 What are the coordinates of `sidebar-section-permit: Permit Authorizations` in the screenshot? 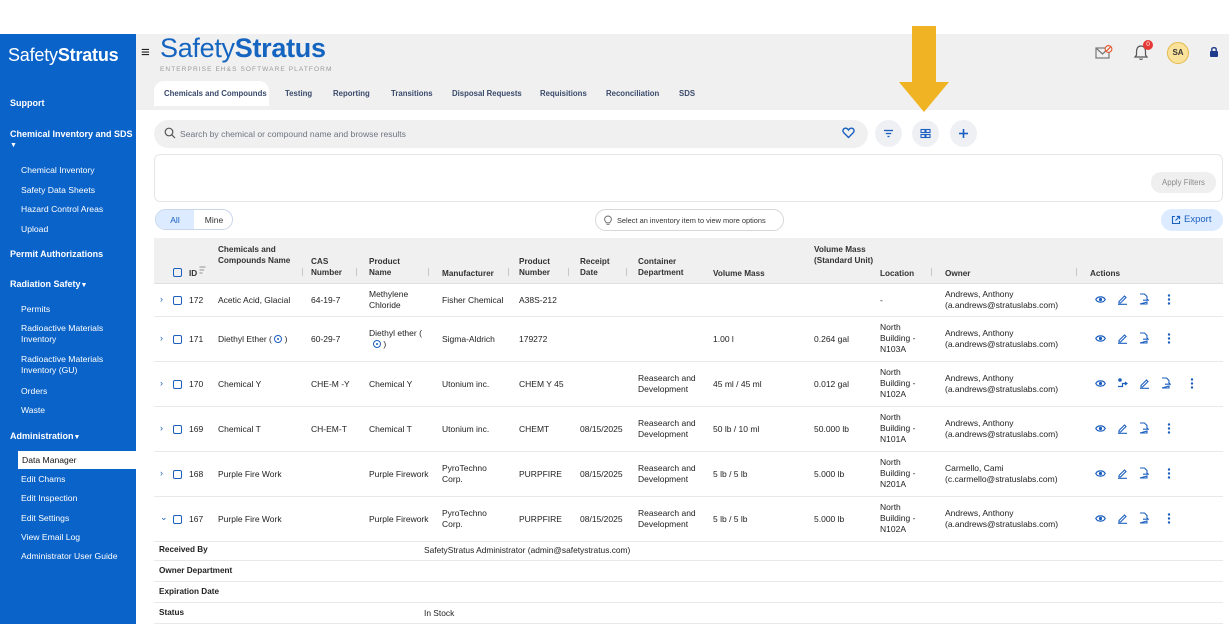 It's located at (56, 254).